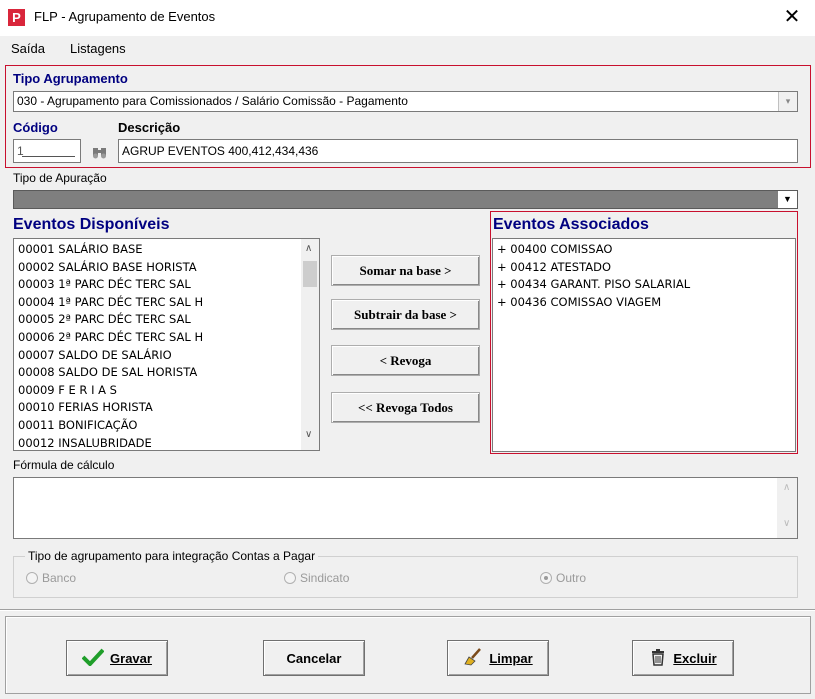 The width and height of the screenshot is (815, 699). I want to click on menu-saida: Saída, so click(28, 48).